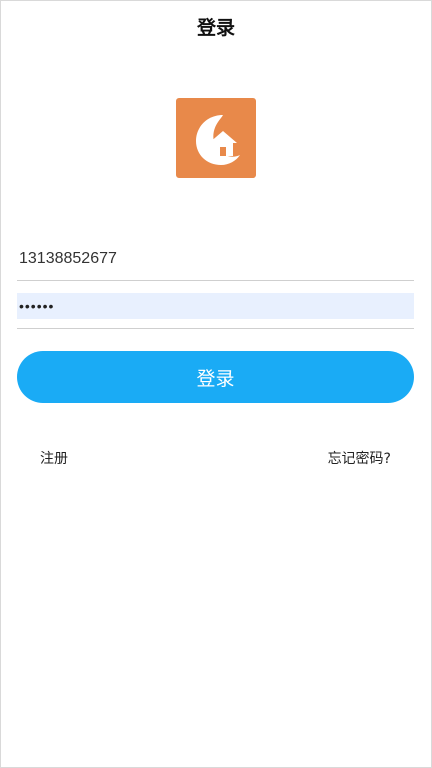 The width and height of the screenshot is (432, 768). Describe the element at coordinates (215, 306) in the screenshot. I see `password-input` at that location.